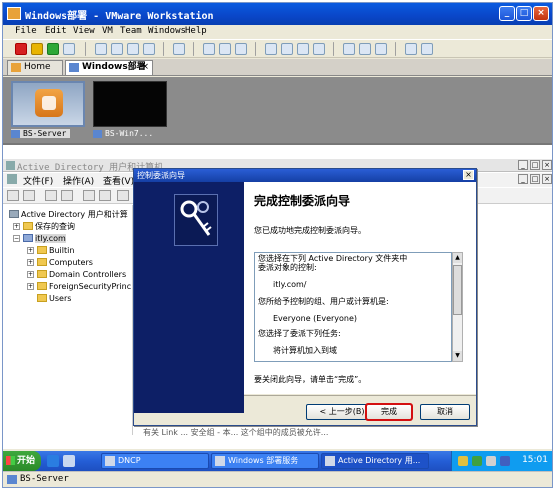 The height and width of the screenshot is (492, 557). Describe the element at coordinates (84, 31) in the screenshot. I see `menu-view: View` at that location.